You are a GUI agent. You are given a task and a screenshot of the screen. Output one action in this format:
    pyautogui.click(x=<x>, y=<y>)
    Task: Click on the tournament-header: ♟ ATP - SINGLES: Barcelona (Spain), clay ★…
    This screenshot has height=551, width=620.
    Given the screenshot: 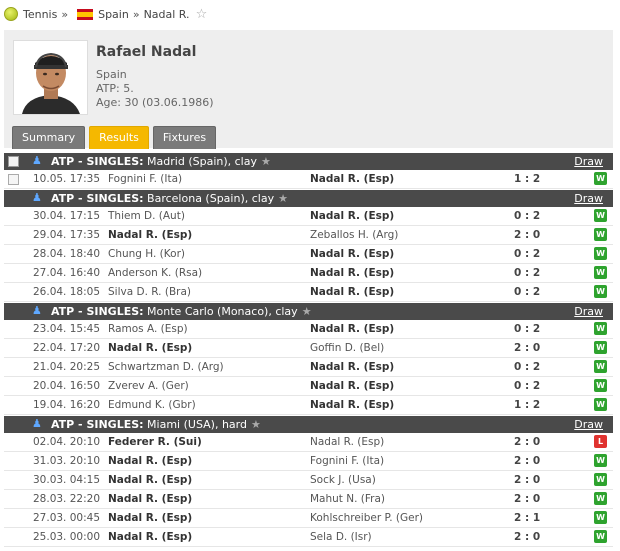 What is the action you would take?
    pyautogui.click(x=308, y=198)
    